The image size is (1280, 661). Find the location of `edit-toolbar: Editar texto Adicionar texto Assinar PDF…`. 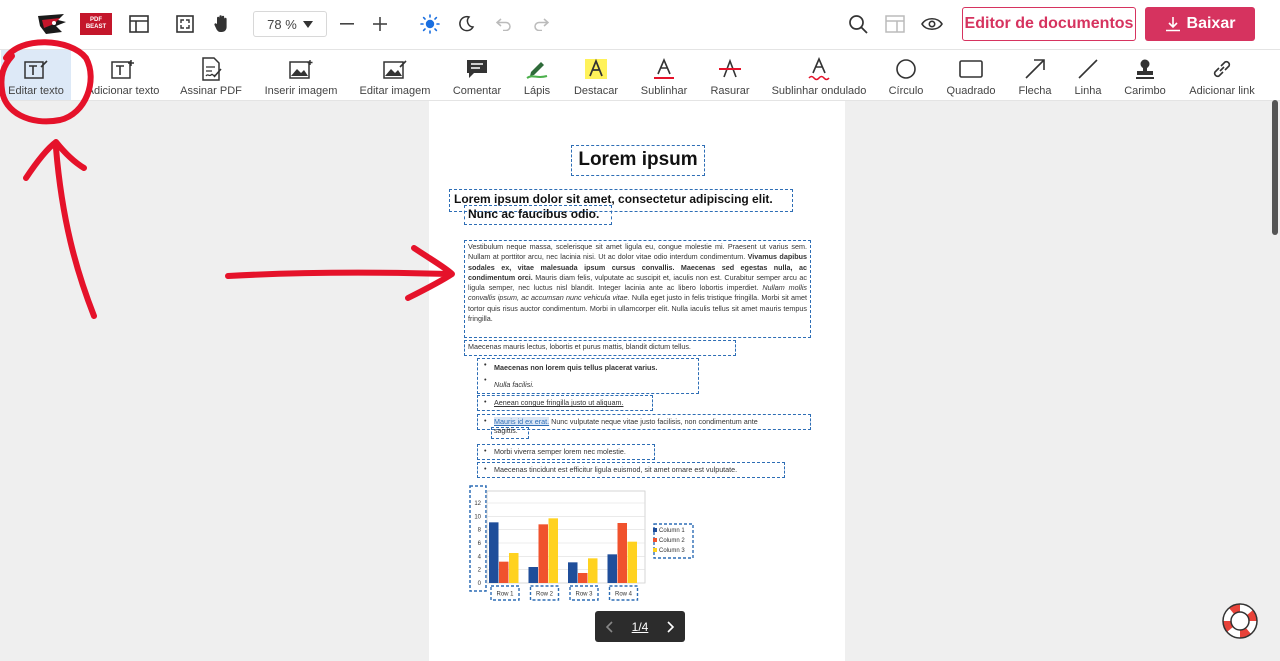

edit-toolbar: Editar texto Adicionar texto Assinar PDF… is located at coordinates (640, 75).